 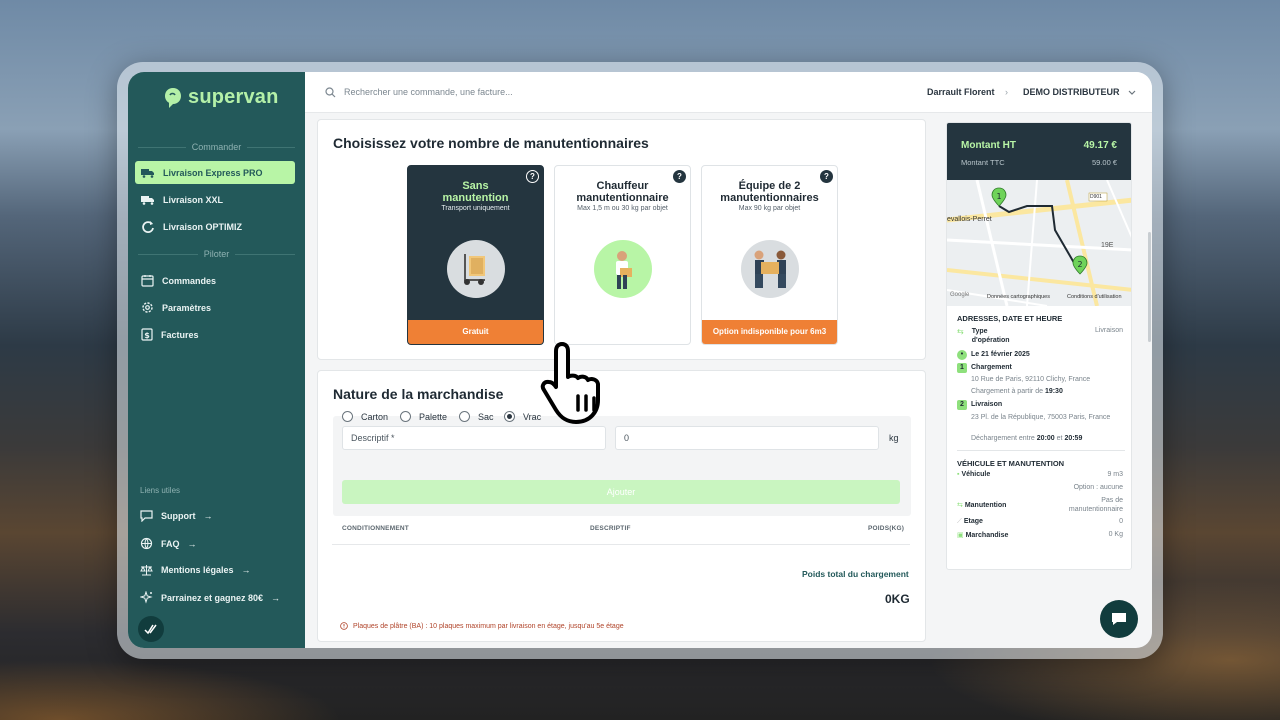 I want to click on option-unavailable: Option indisponible pour 6m3, so click(x=769, y=332).